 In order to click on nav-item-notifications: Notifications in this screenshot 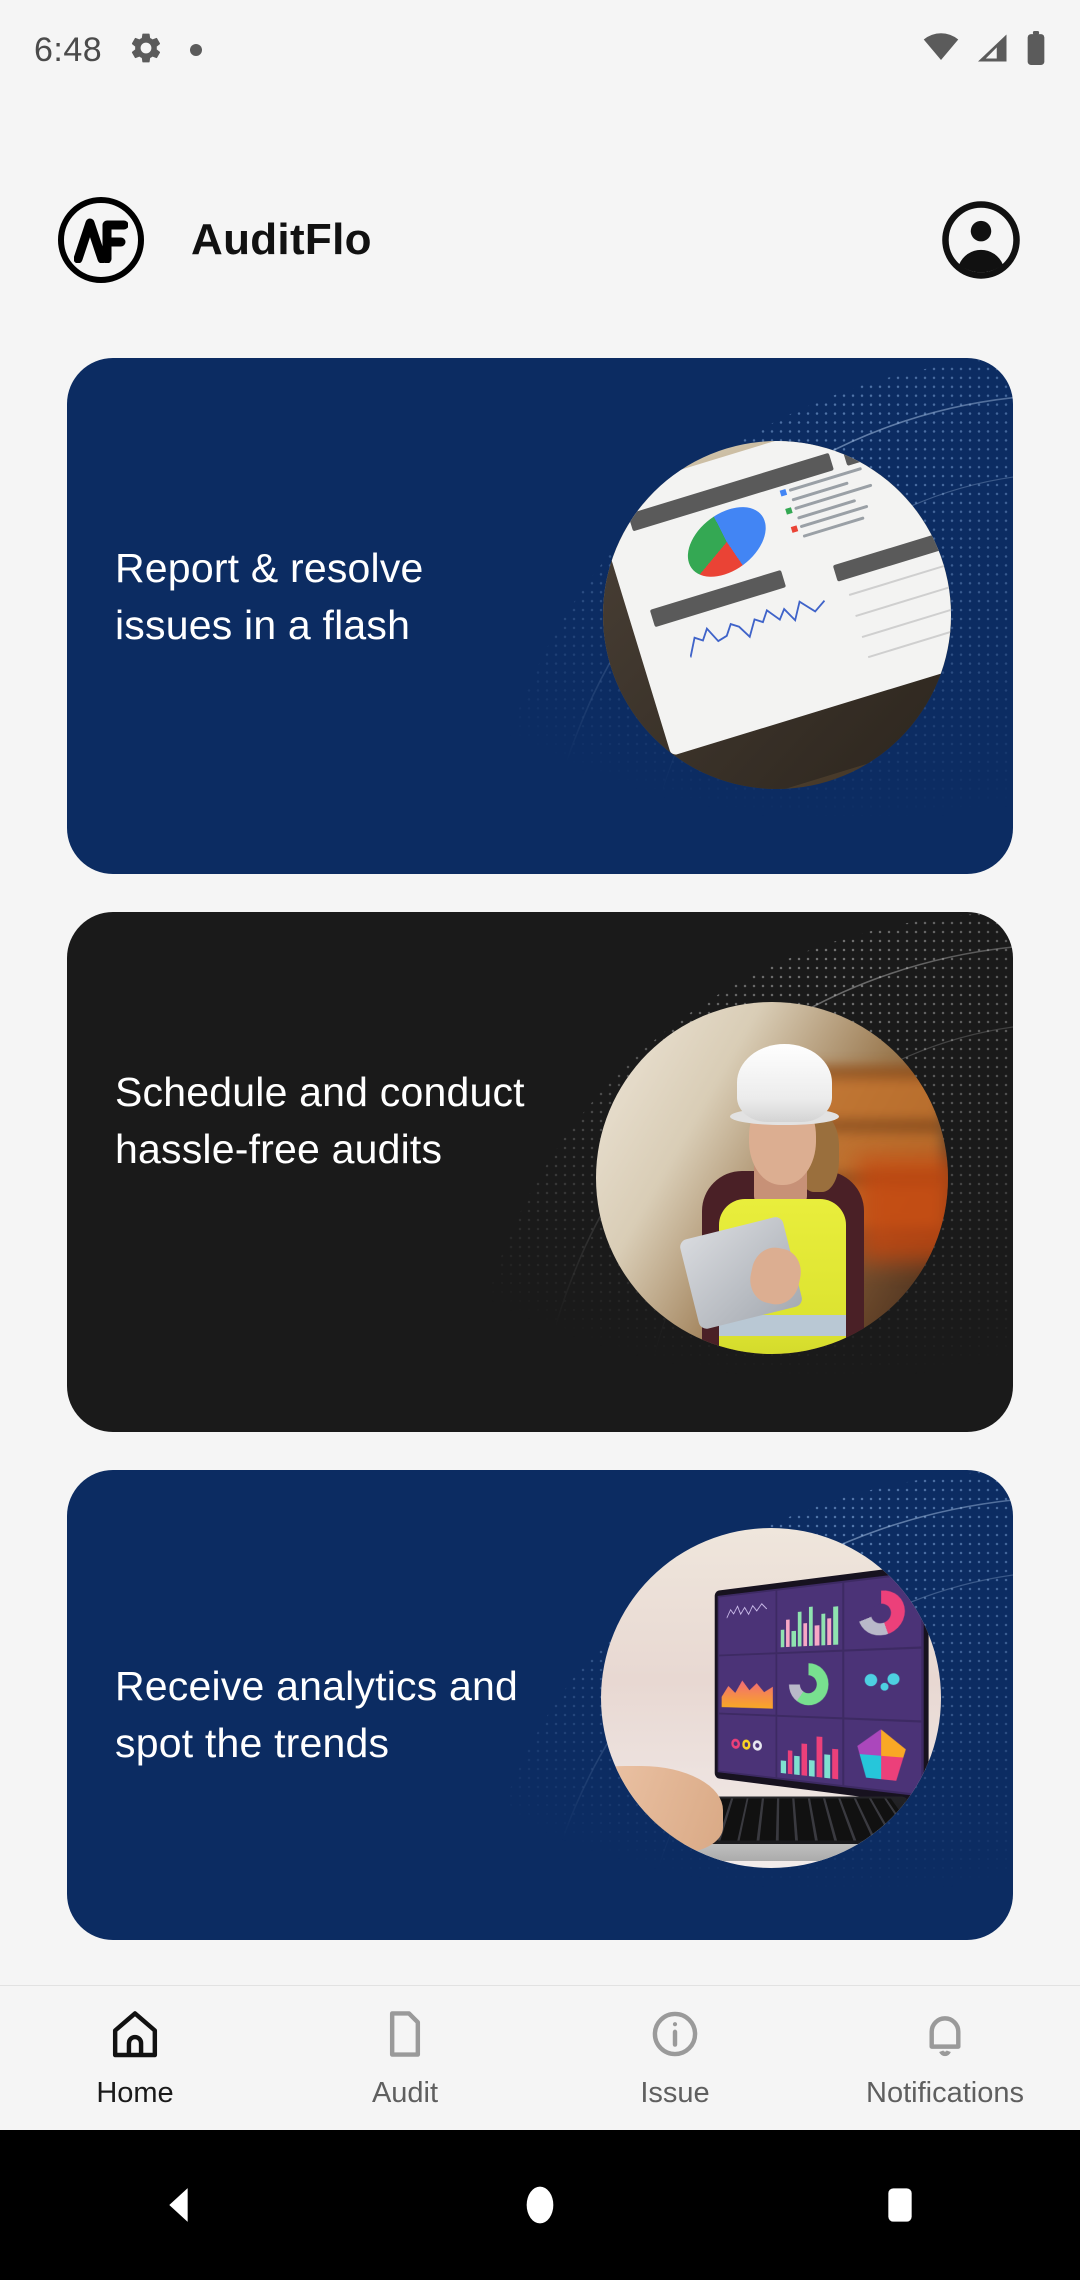, I will do `click(945, 2058)`.